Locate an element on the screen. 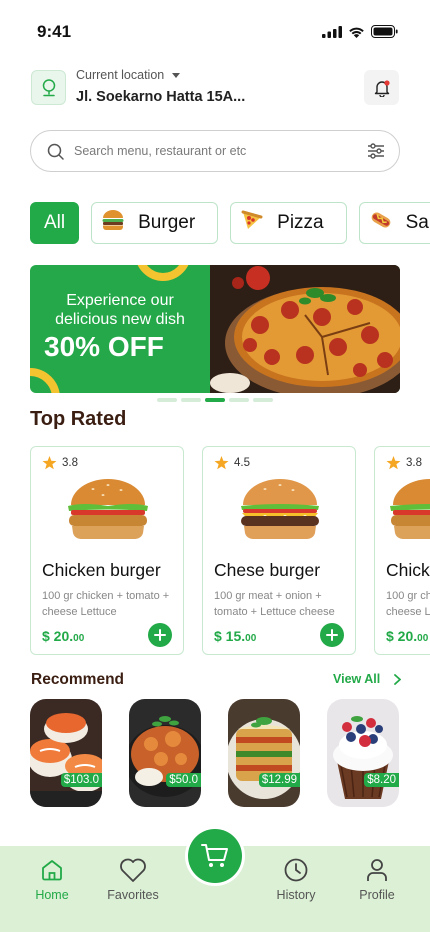 The width and height of the screenshot is (430, 932). caret-down-icon is located at coordinates (176, 75).